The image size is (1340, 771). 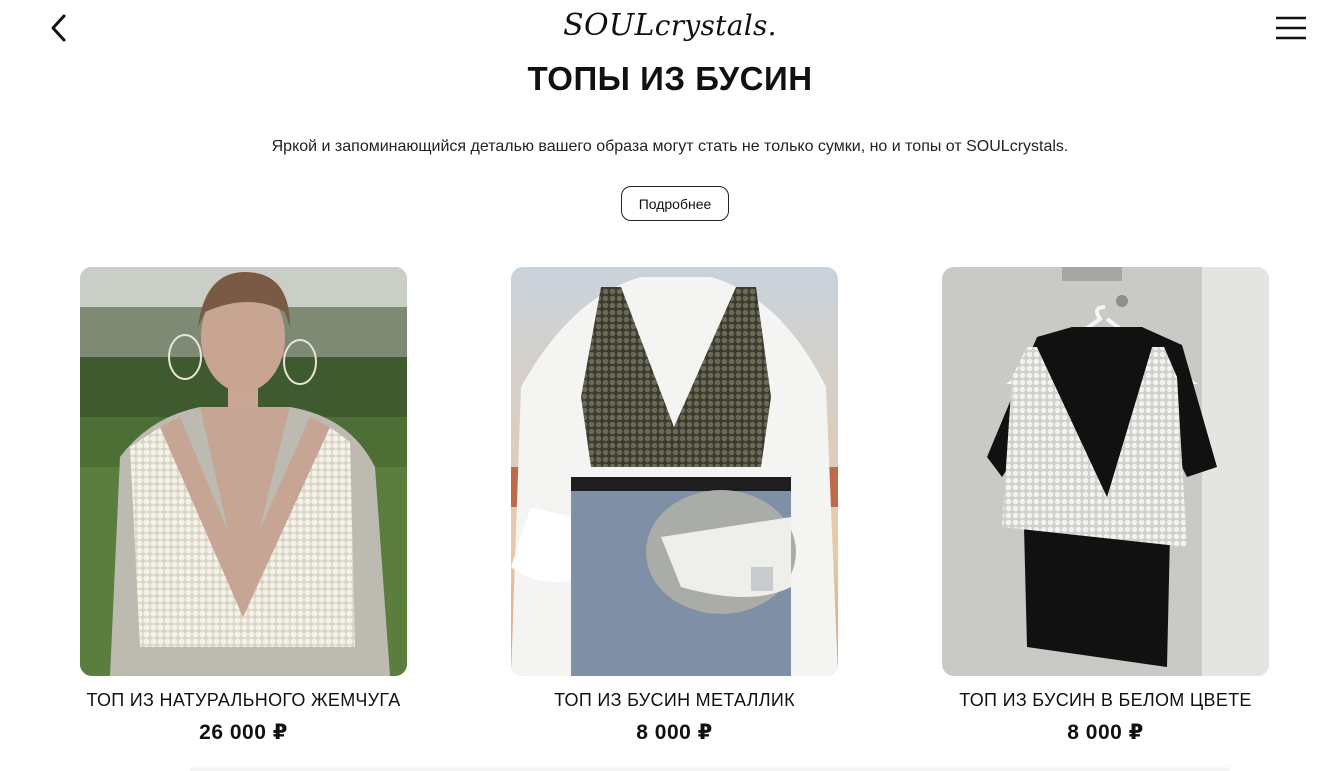 I want to click on product-name: ТОП ИЗ БУСИН МЕТАЛЛИК, so click(x=674, y=700).